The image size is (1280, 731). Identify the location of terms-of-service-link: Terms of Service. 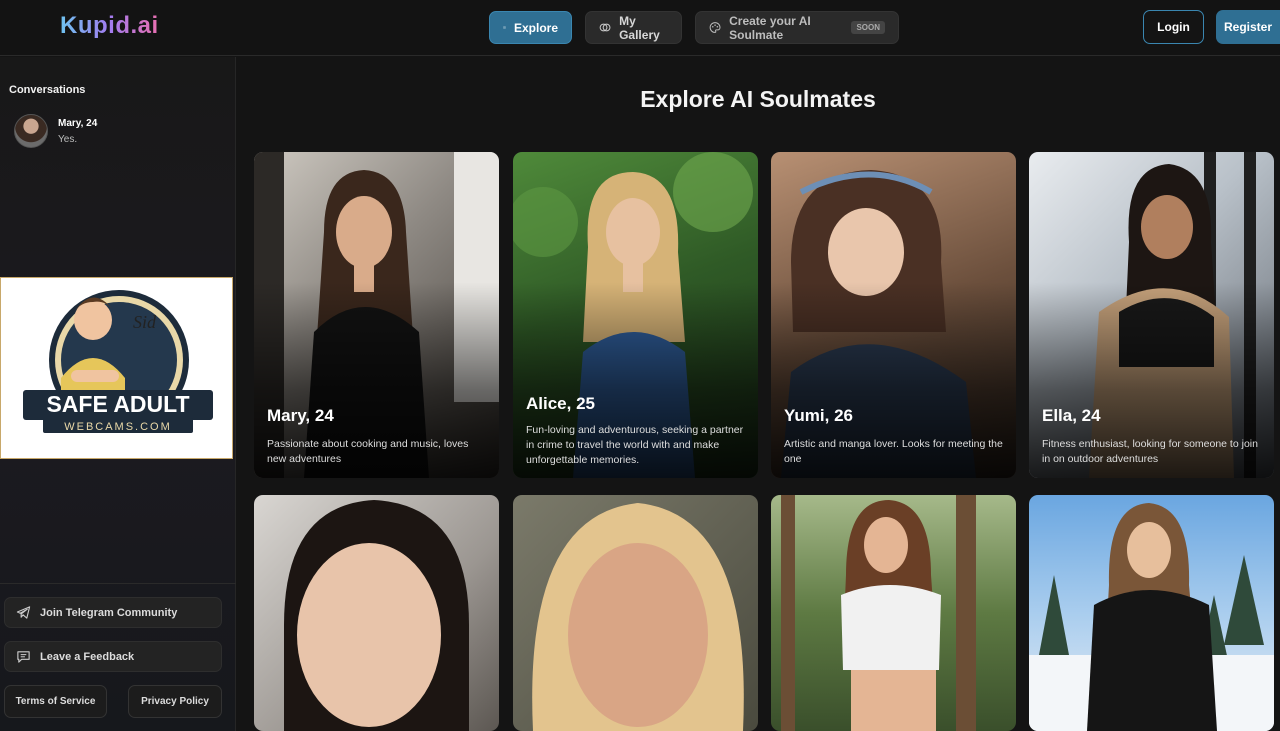
(55, 701).